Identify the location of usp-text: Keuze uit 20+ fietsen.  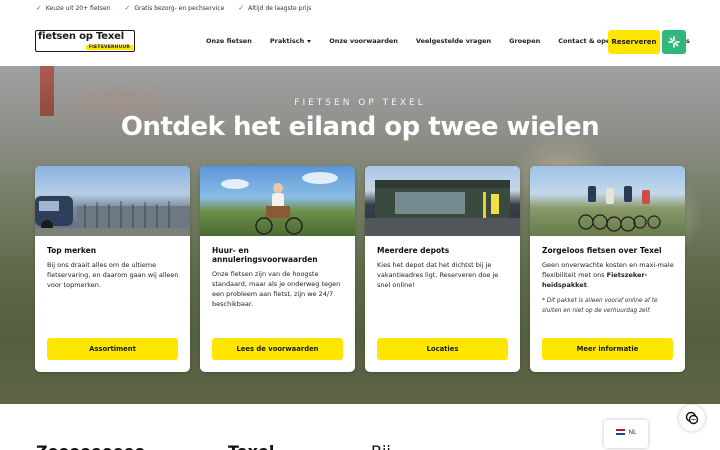
(78, 8).